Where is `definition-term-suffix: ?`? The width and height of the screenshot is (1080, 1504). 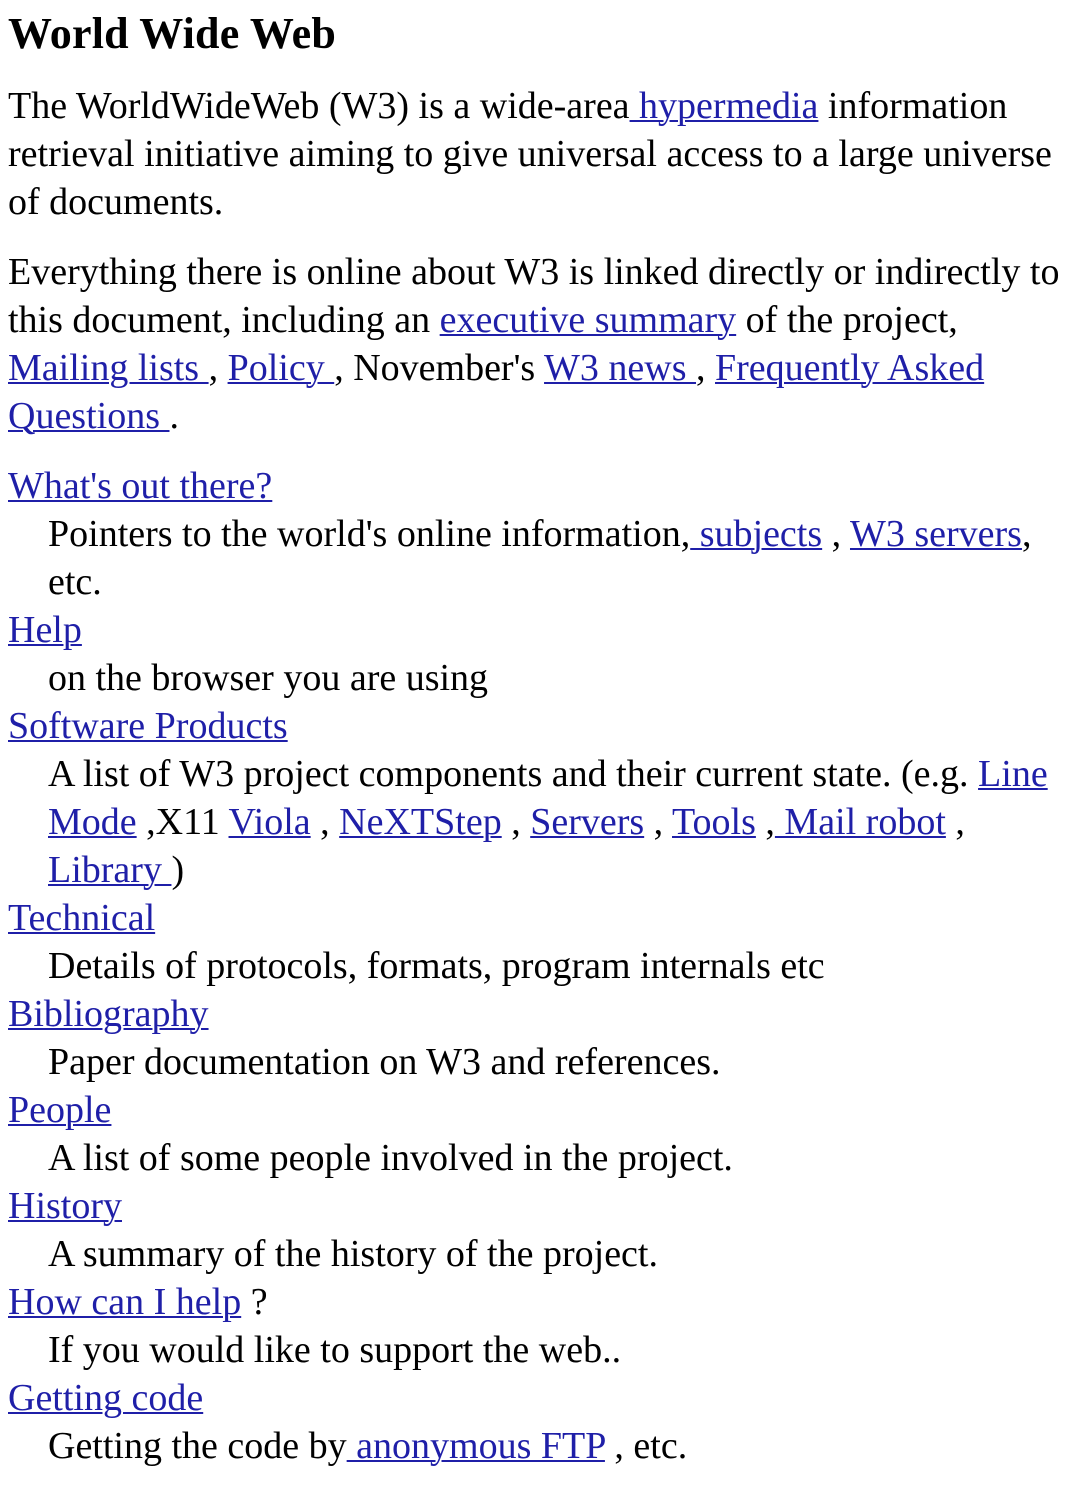 definition-term-suffix: ? is located at coordinates (254, 1302).